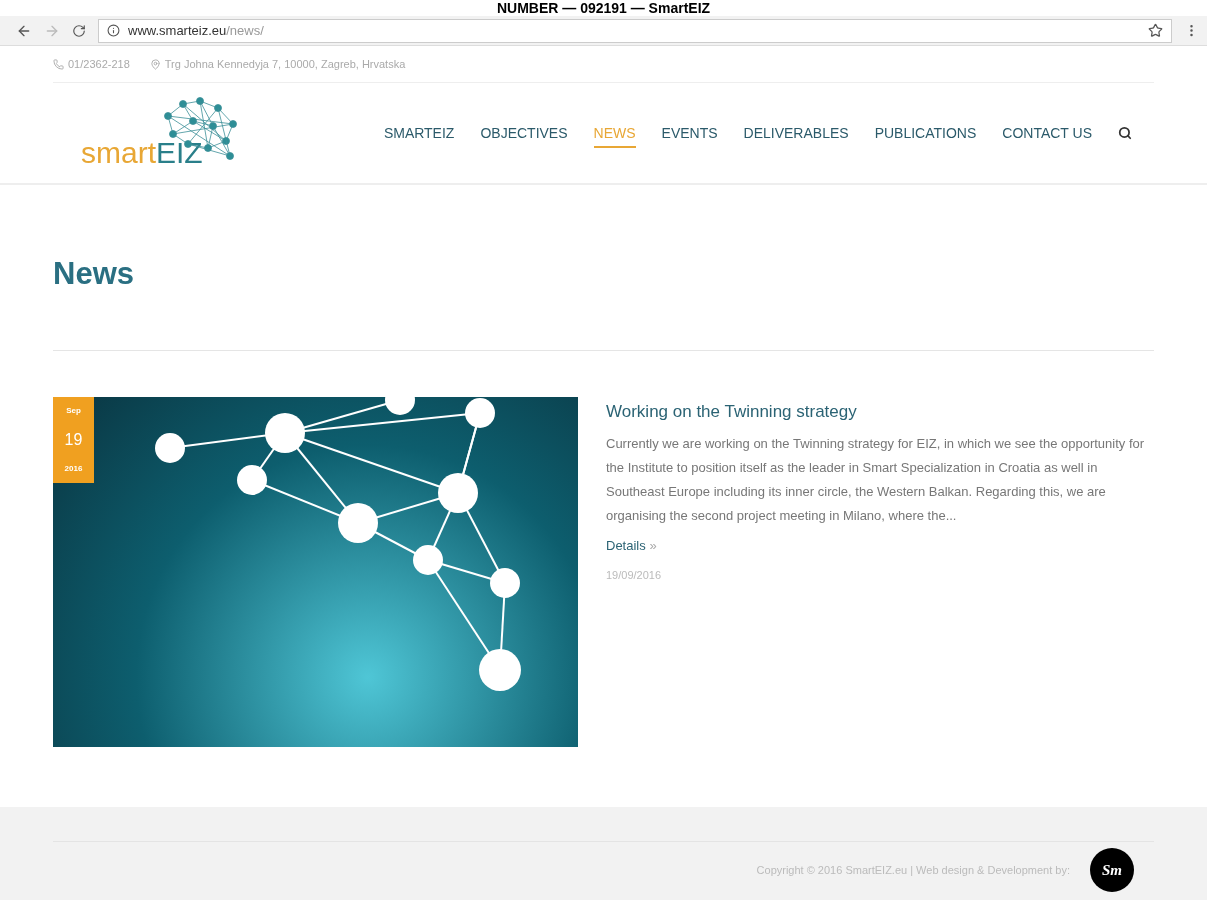  What do you see at coordinates (99, 64) in the screenshot?
I see `phone-number: 01/2362-218` at bounding box center [99, 64].